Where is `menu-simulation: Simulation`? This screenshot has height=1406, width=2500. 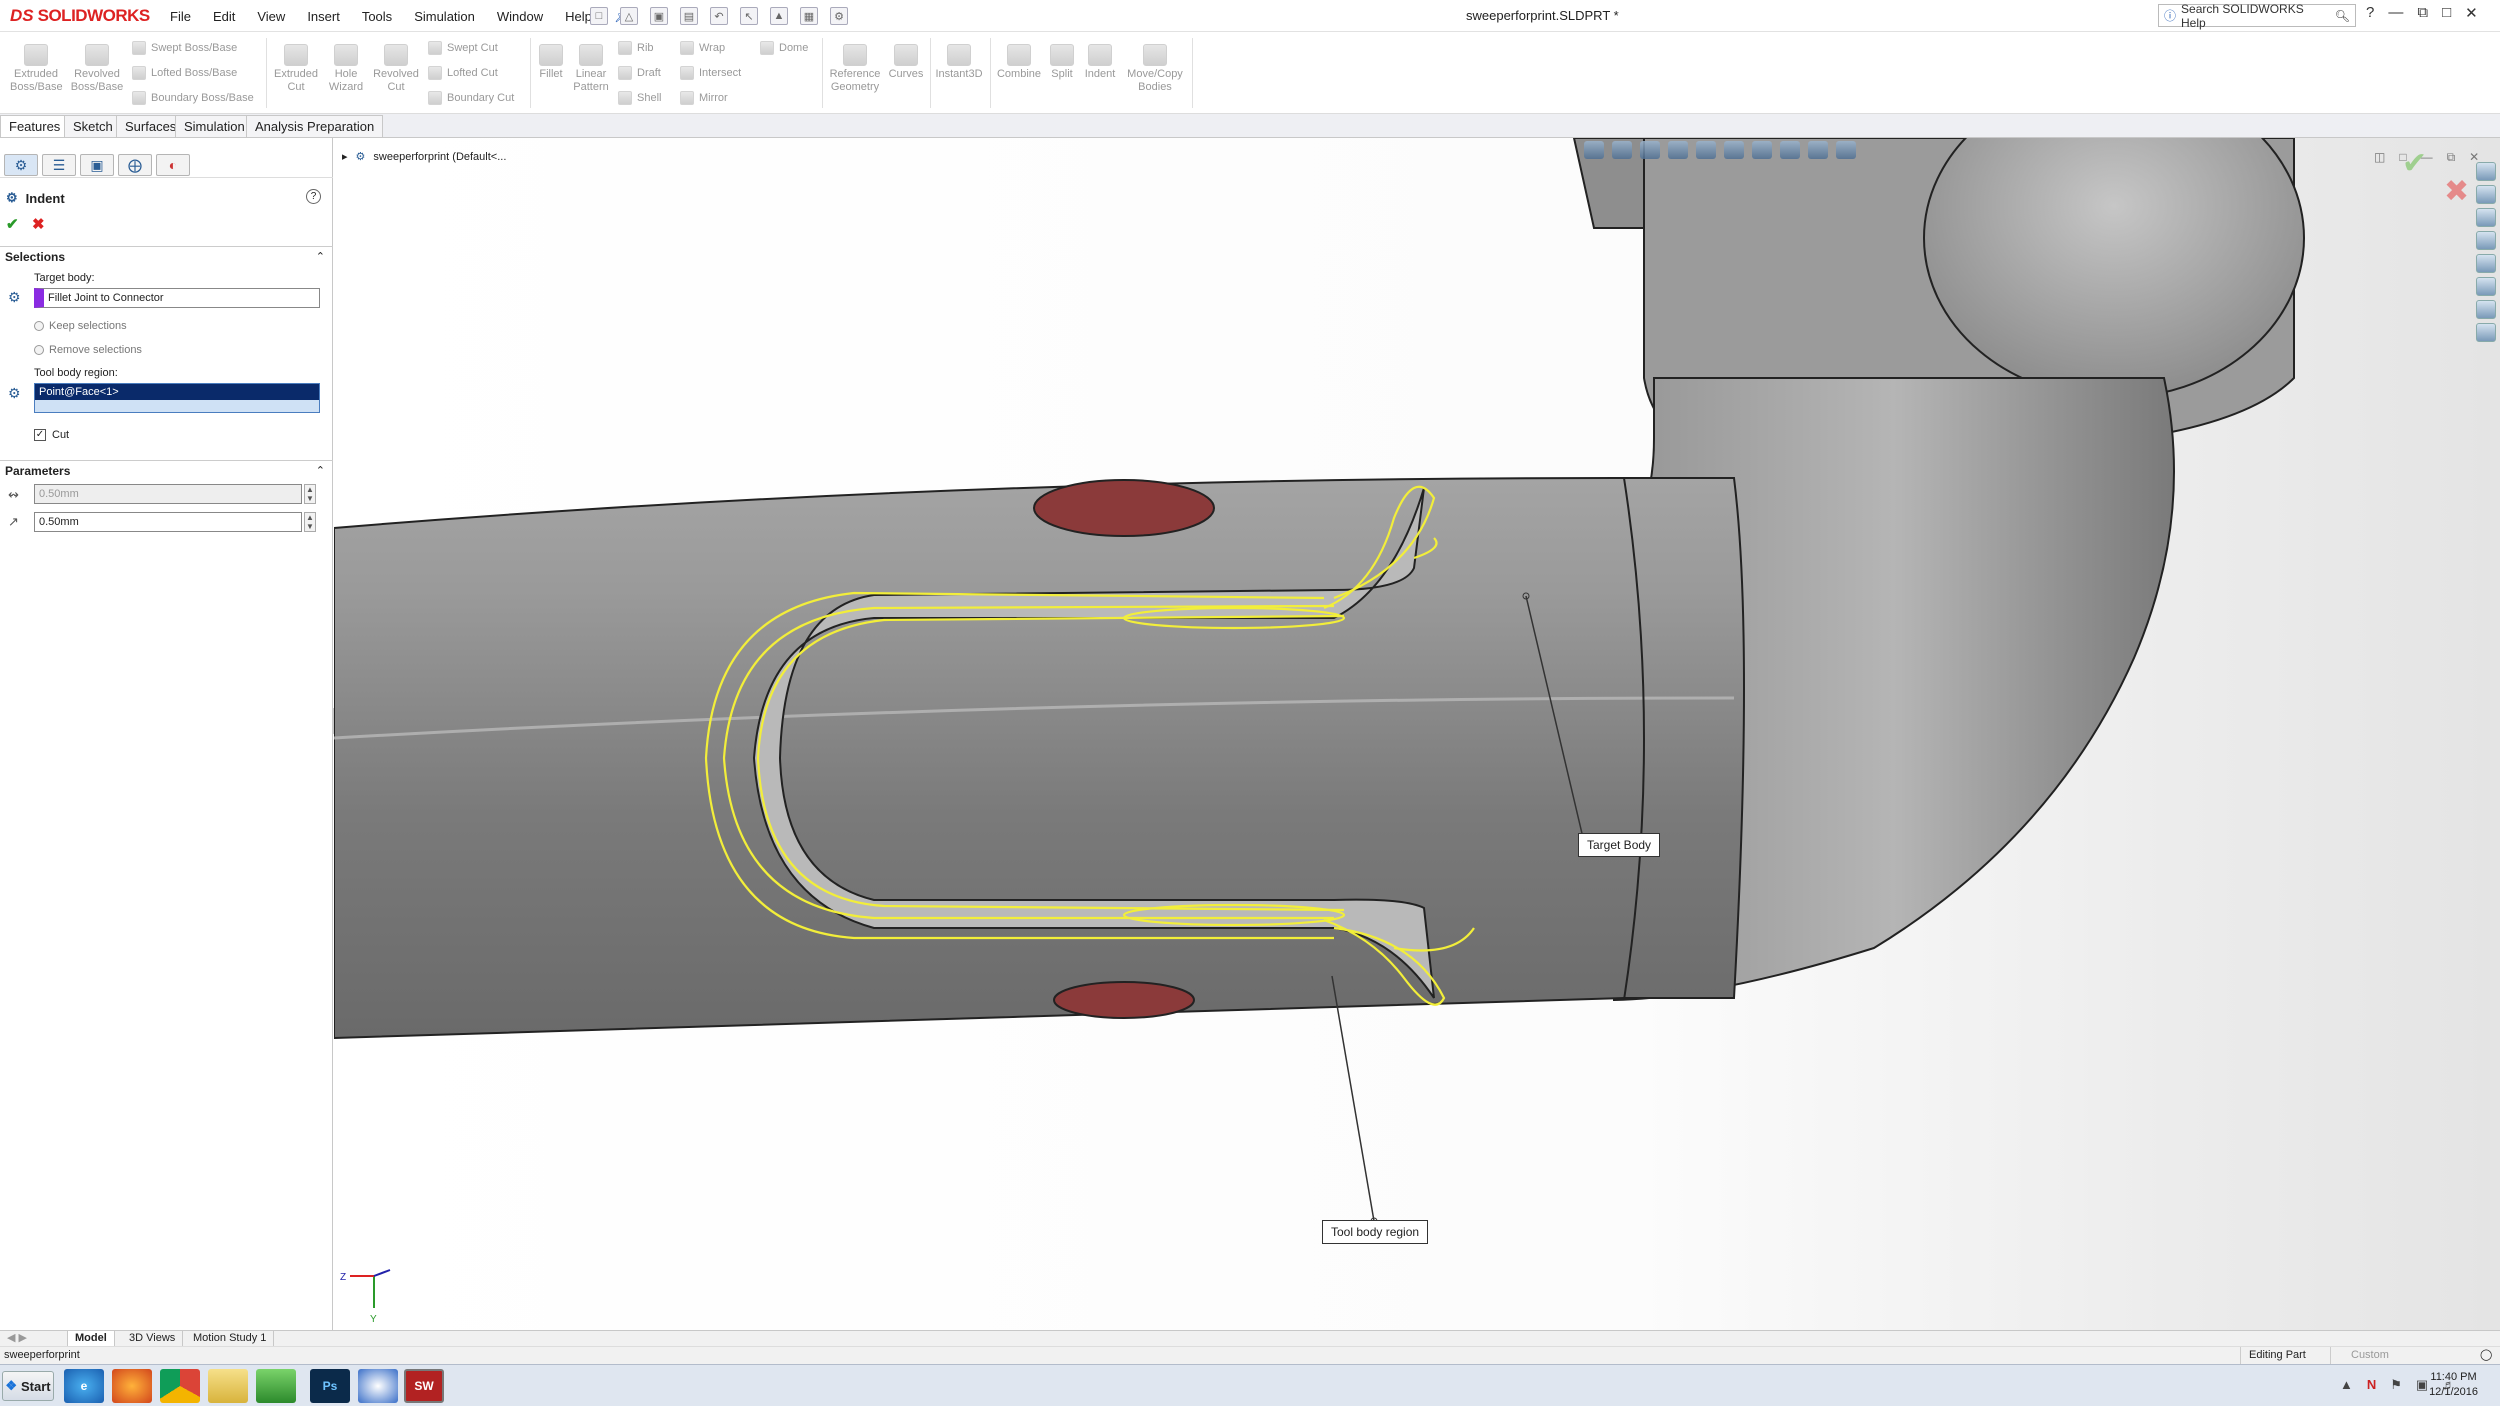 menu-simulation: Simulation is located at coordinates (444, 16).